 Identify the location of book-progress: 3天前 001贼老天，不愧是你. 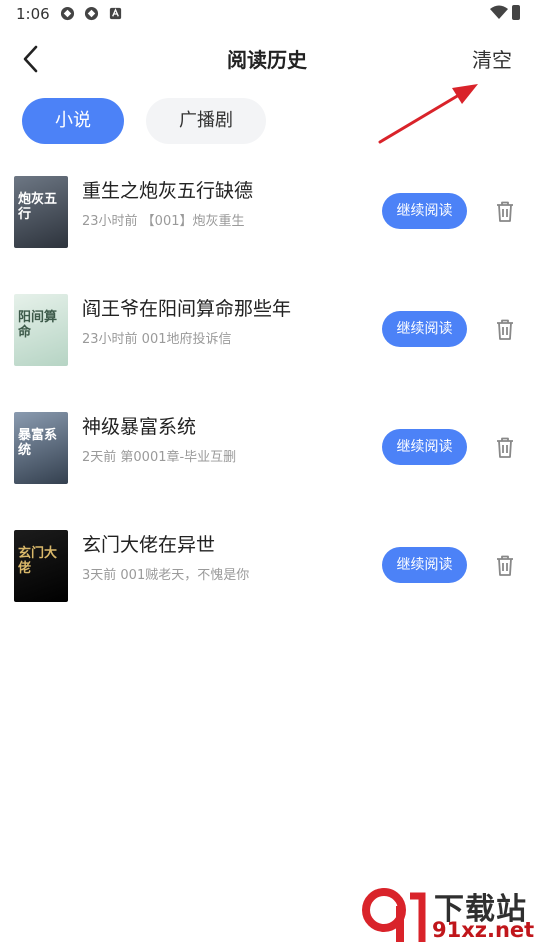
(166, 575).